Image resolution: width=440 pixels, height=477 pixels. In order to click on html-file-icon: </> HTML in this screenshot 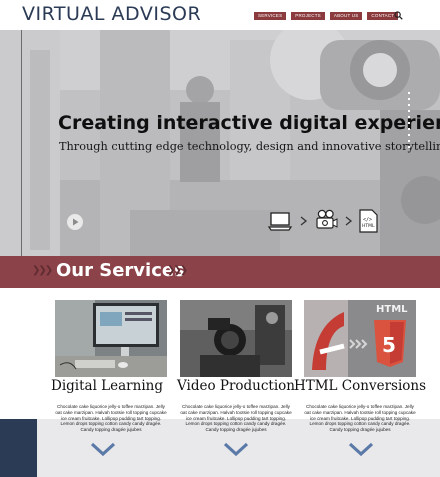, I will do `click(368, 221)`.